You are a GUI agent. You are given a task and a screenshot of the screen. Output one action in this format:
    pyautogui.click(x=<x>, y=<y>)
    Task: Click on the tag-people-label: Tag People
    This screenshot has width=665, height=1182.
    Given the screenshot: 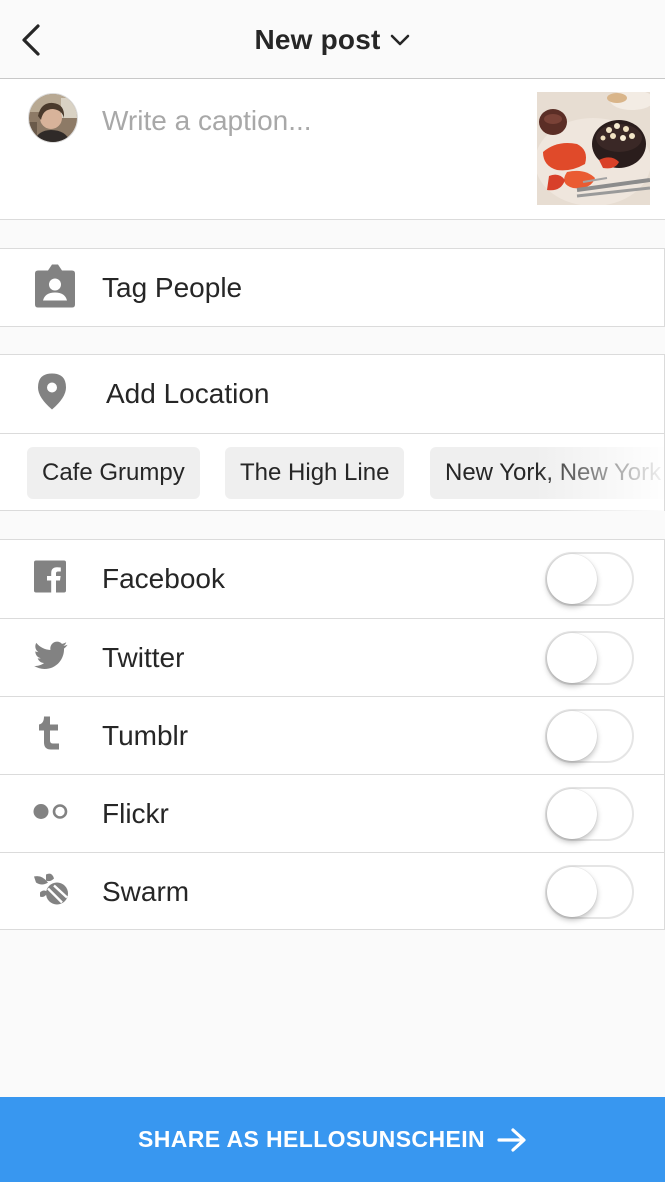 What is the action you would take?
    pyautogui.click(x=172, y=287)
    